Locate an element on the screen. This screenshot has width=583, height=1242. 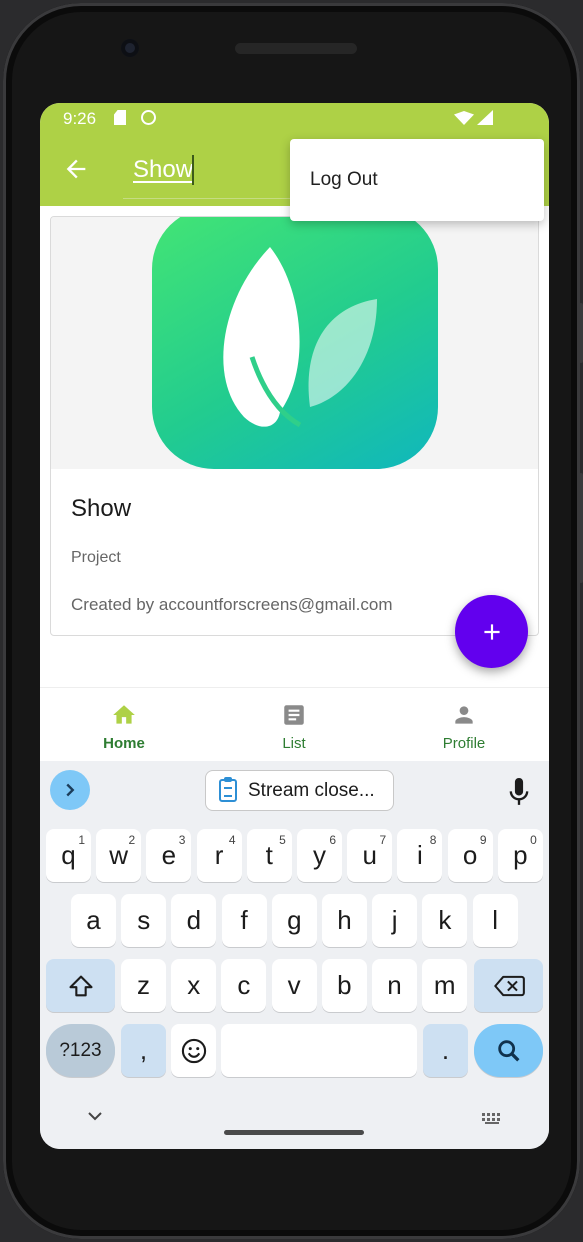
sd-card-icon is located at coordinates (120, 117).